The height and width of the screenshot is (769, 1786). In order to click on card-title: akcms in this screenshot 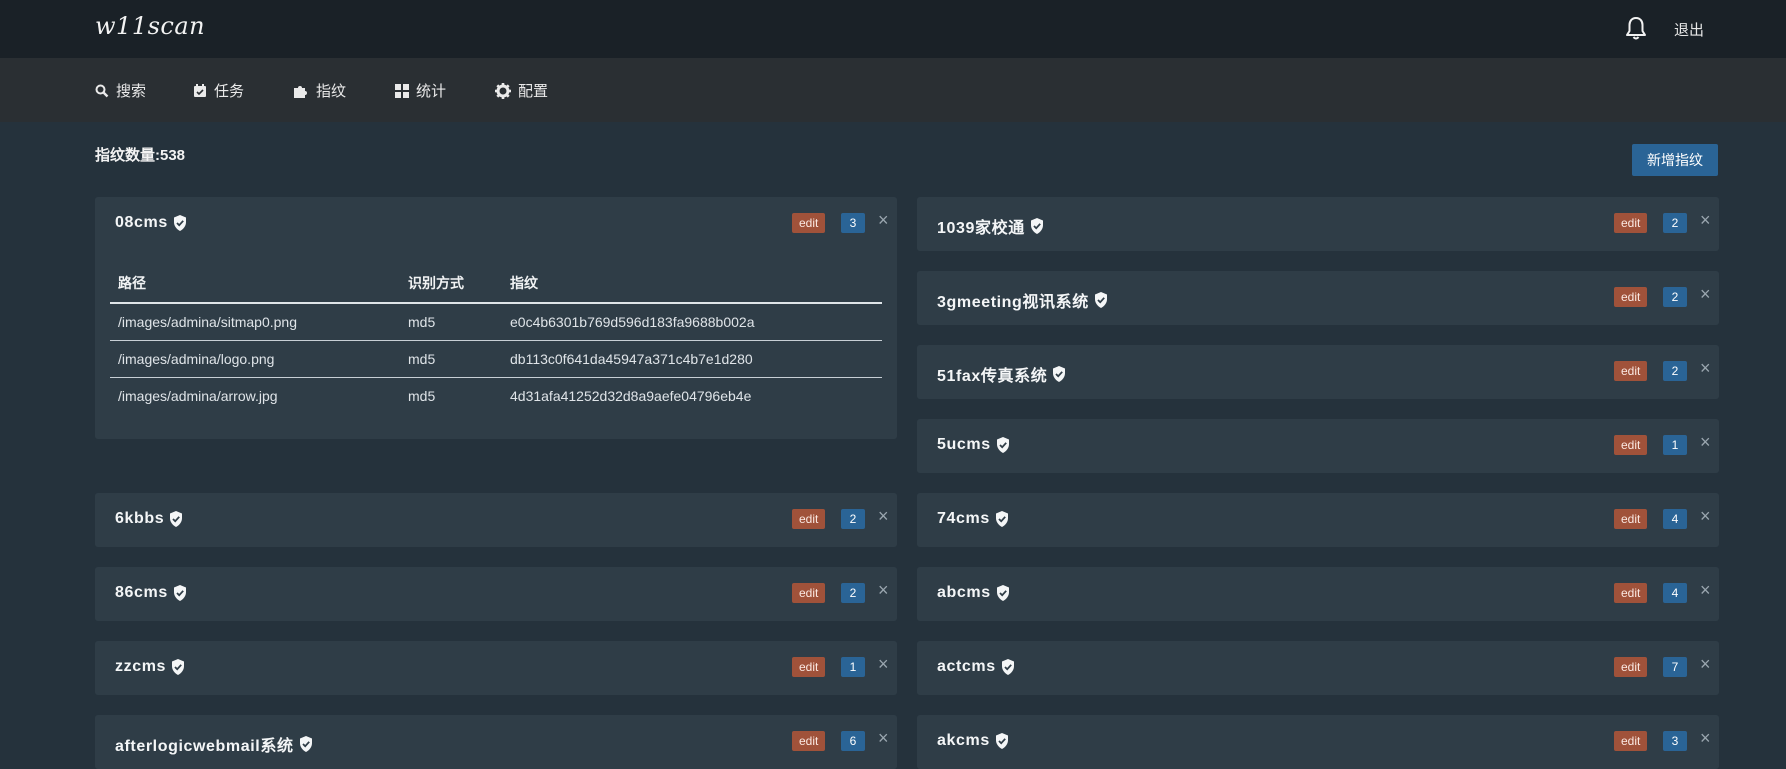, I will do `click(973, 741)`.